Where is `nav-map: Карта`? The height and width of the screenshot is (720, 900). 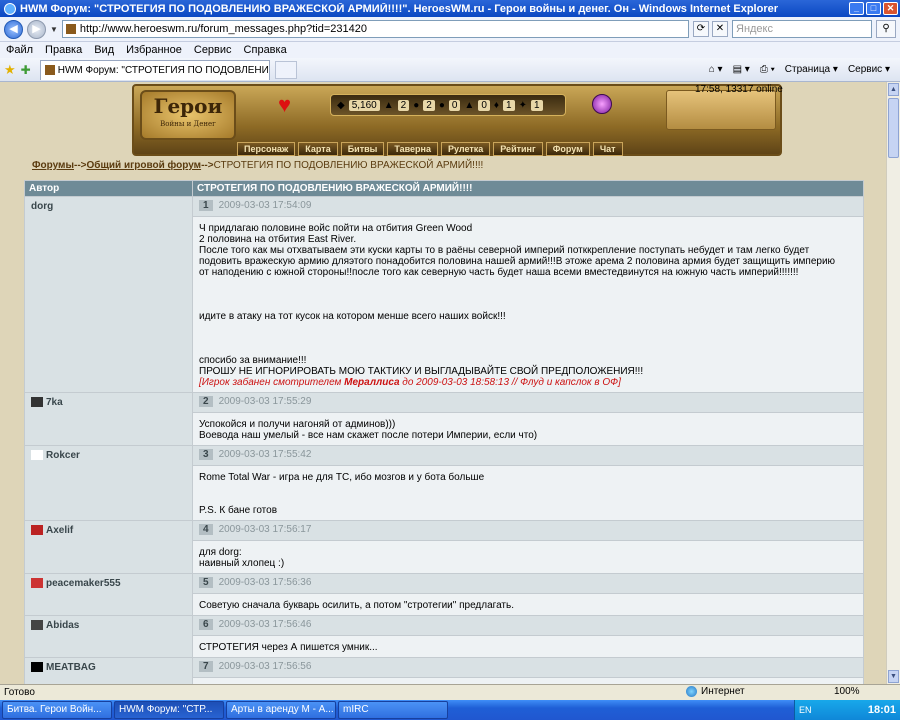
nav-map: Карта is located at coordinates (318, 149).